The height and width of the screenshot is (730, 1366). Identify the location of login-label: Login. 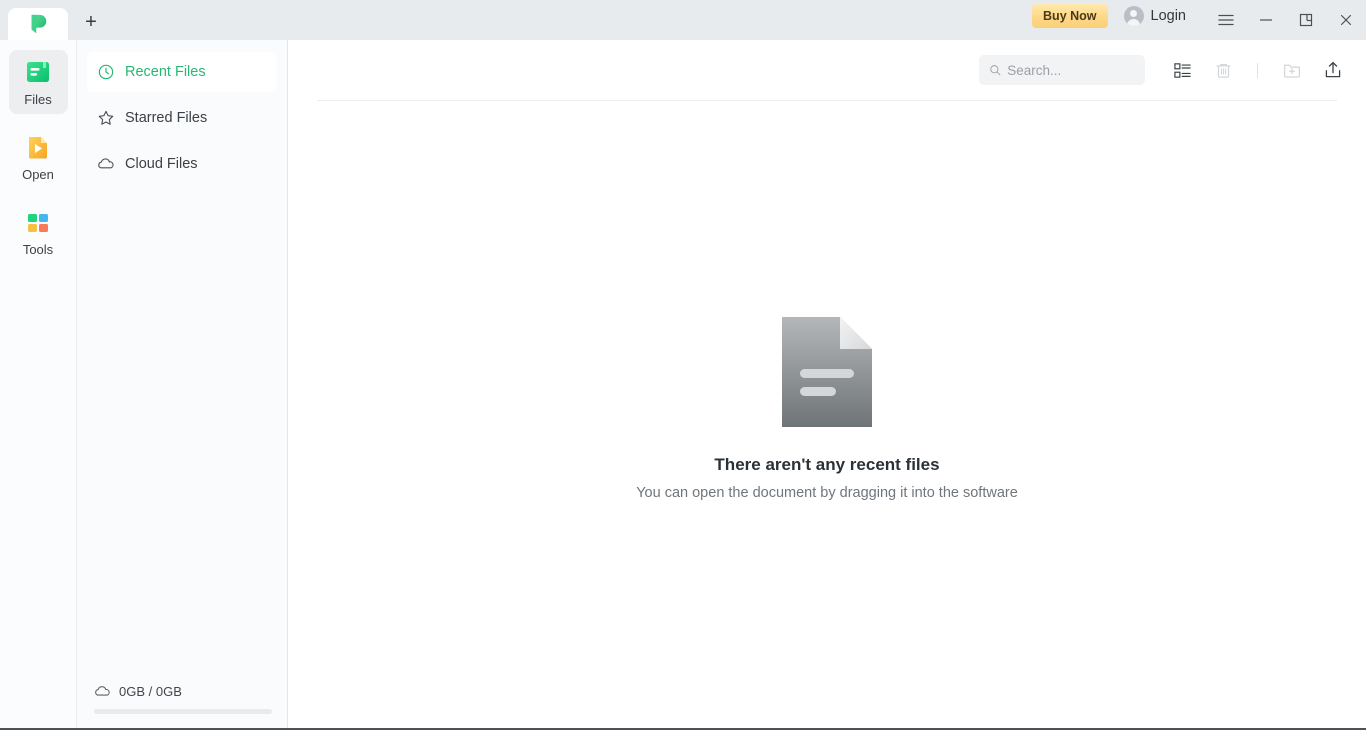
(1168, 16).